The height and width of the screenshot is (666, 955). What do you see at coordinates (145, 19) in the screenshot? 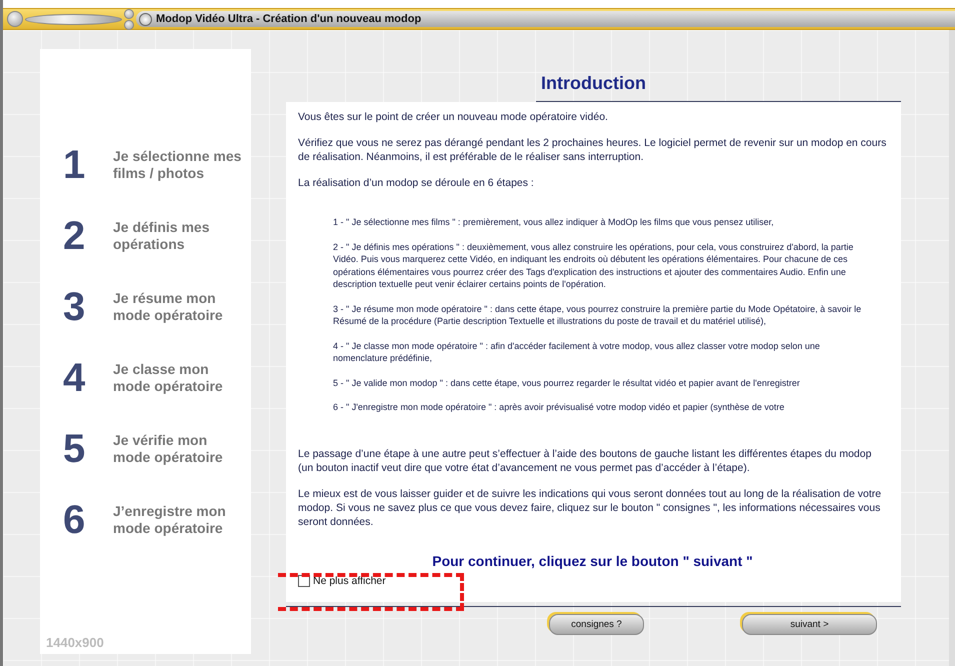
I see `app-icon` at bounding box center [145, 19].